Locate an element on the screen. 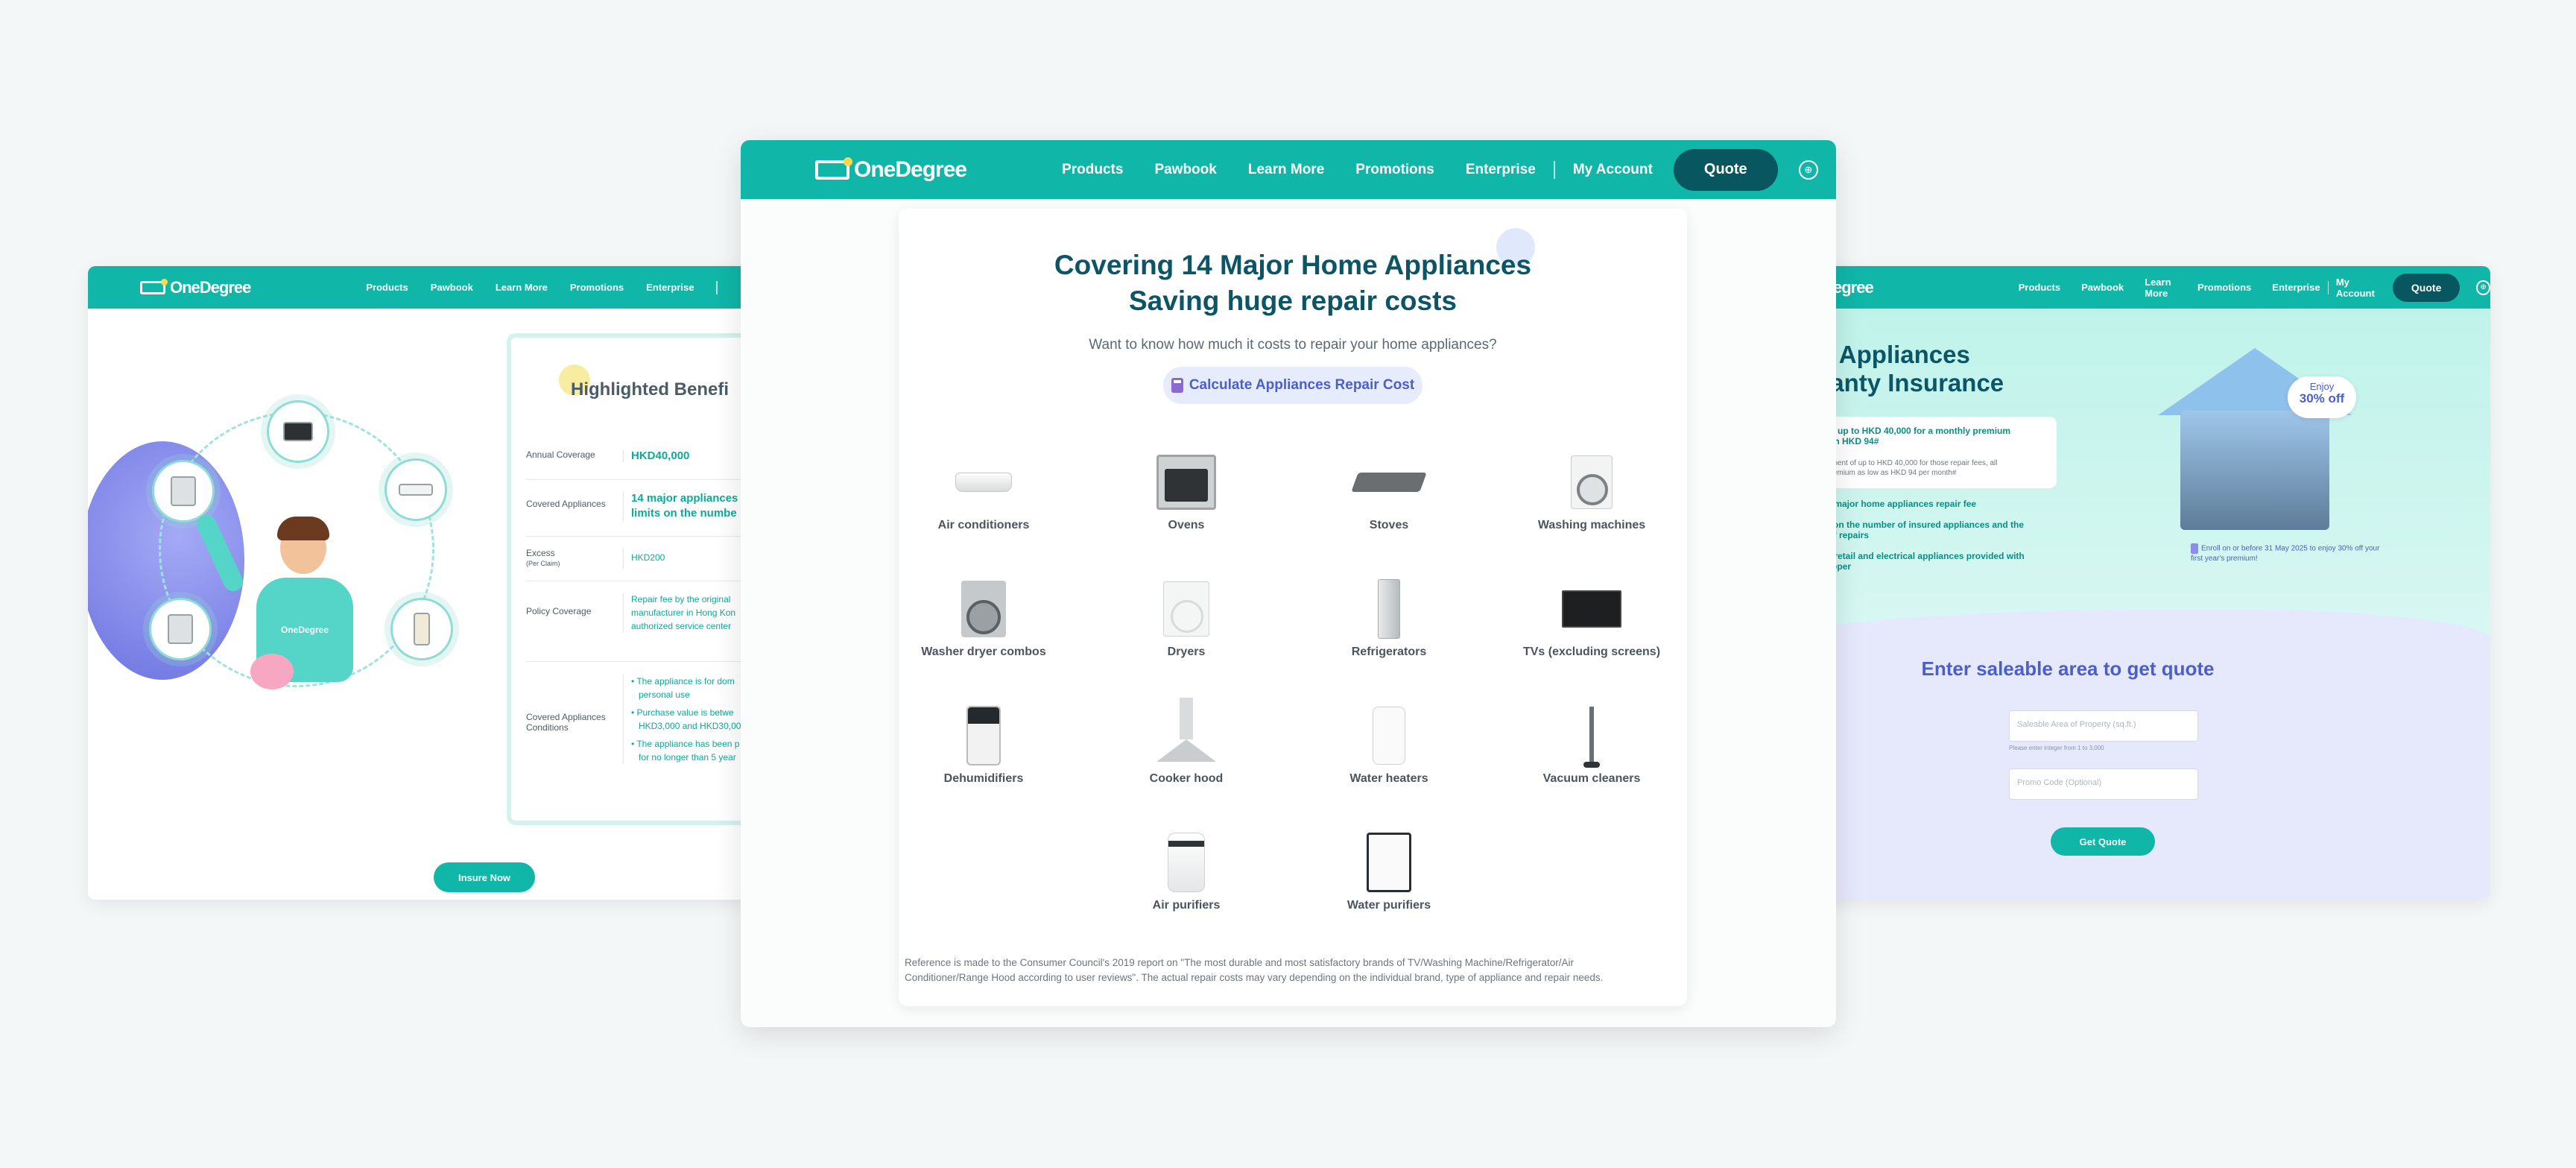 The image size is (2576, 1168). shirt-logo-text: OneDegree is located at coordinates (304, 630).